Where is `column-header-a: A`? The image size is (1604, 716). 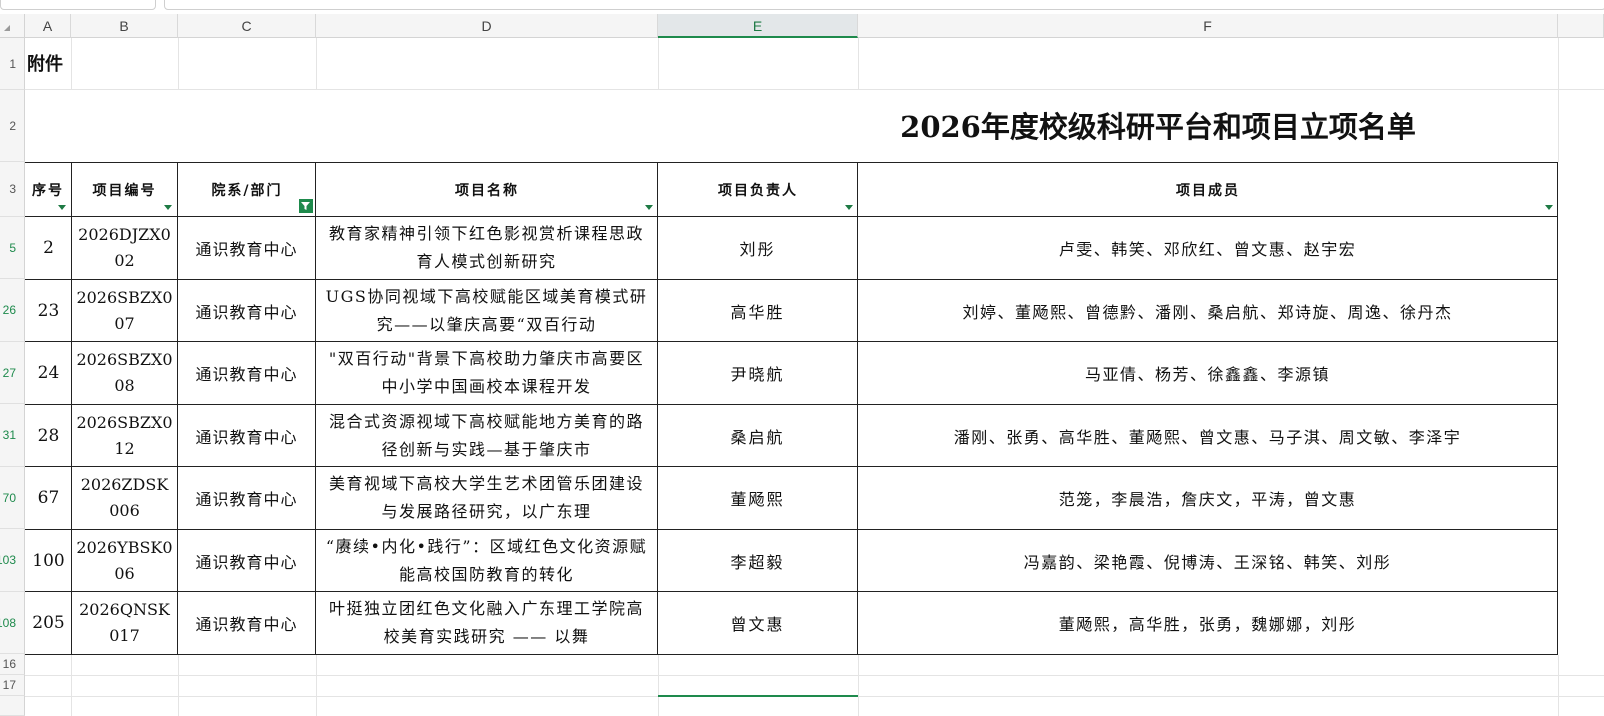 column-header-a: A is located at coordinates (48, 26).